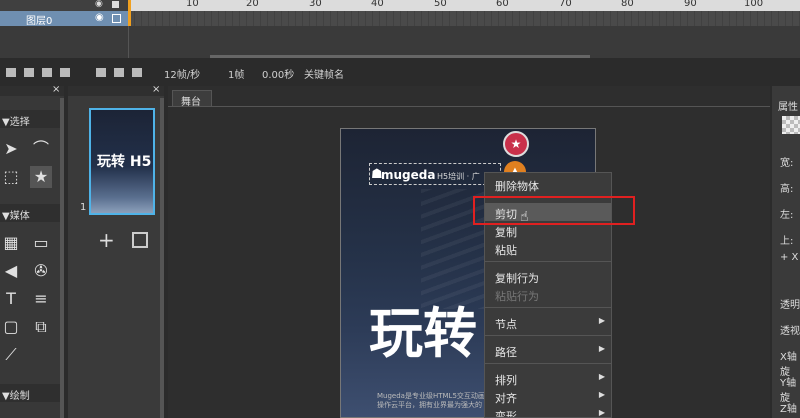 Image resolution: width=800 pixels, height=418 pixels. I want to click on section-draw: ▼绘制, so click(30, 393).